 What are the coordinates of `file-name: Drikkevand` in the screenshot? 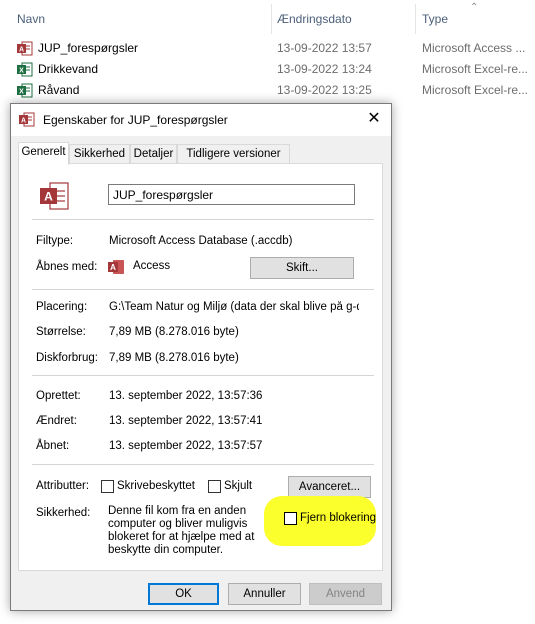 It's located at (68, 69).